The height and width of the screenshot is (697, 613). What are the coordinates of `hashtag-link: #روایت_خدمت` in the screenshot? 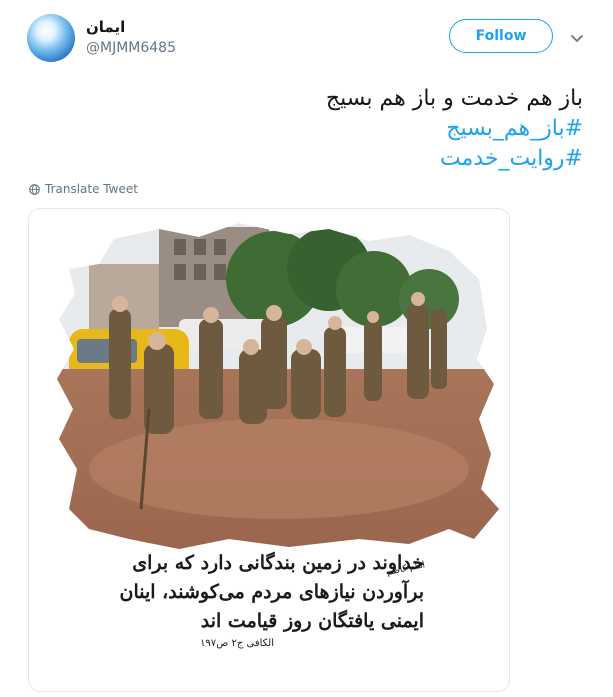 It's located at (313, 159).